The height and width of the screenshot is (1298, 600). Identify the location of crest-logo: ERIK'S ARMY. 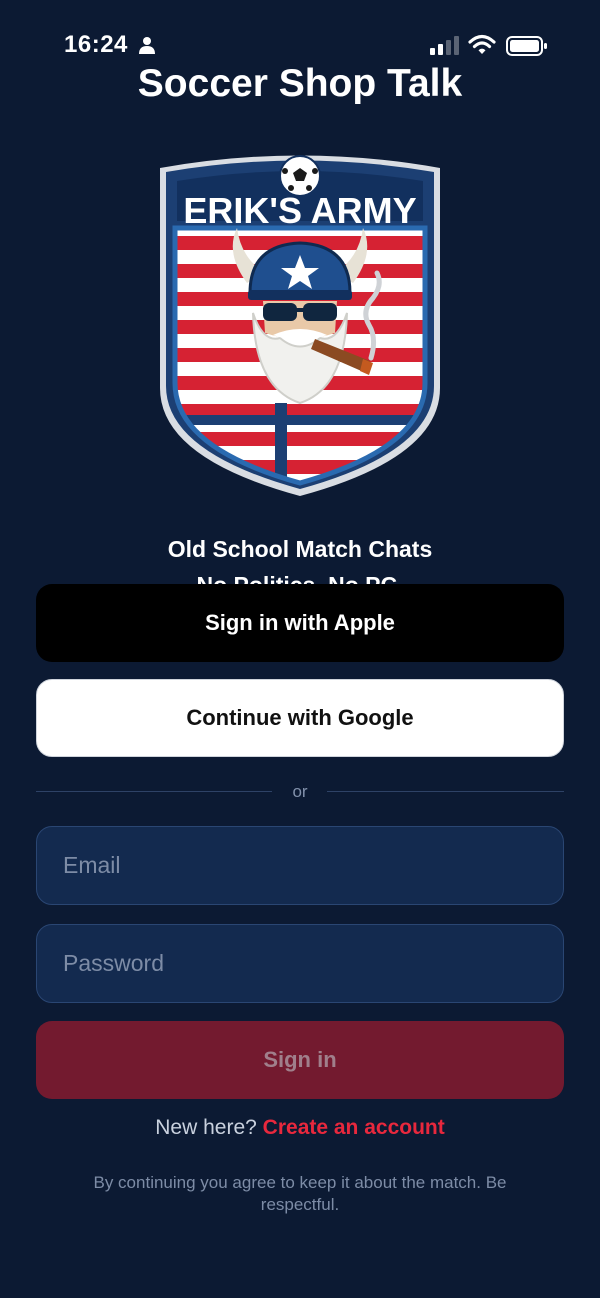
(300, 325).